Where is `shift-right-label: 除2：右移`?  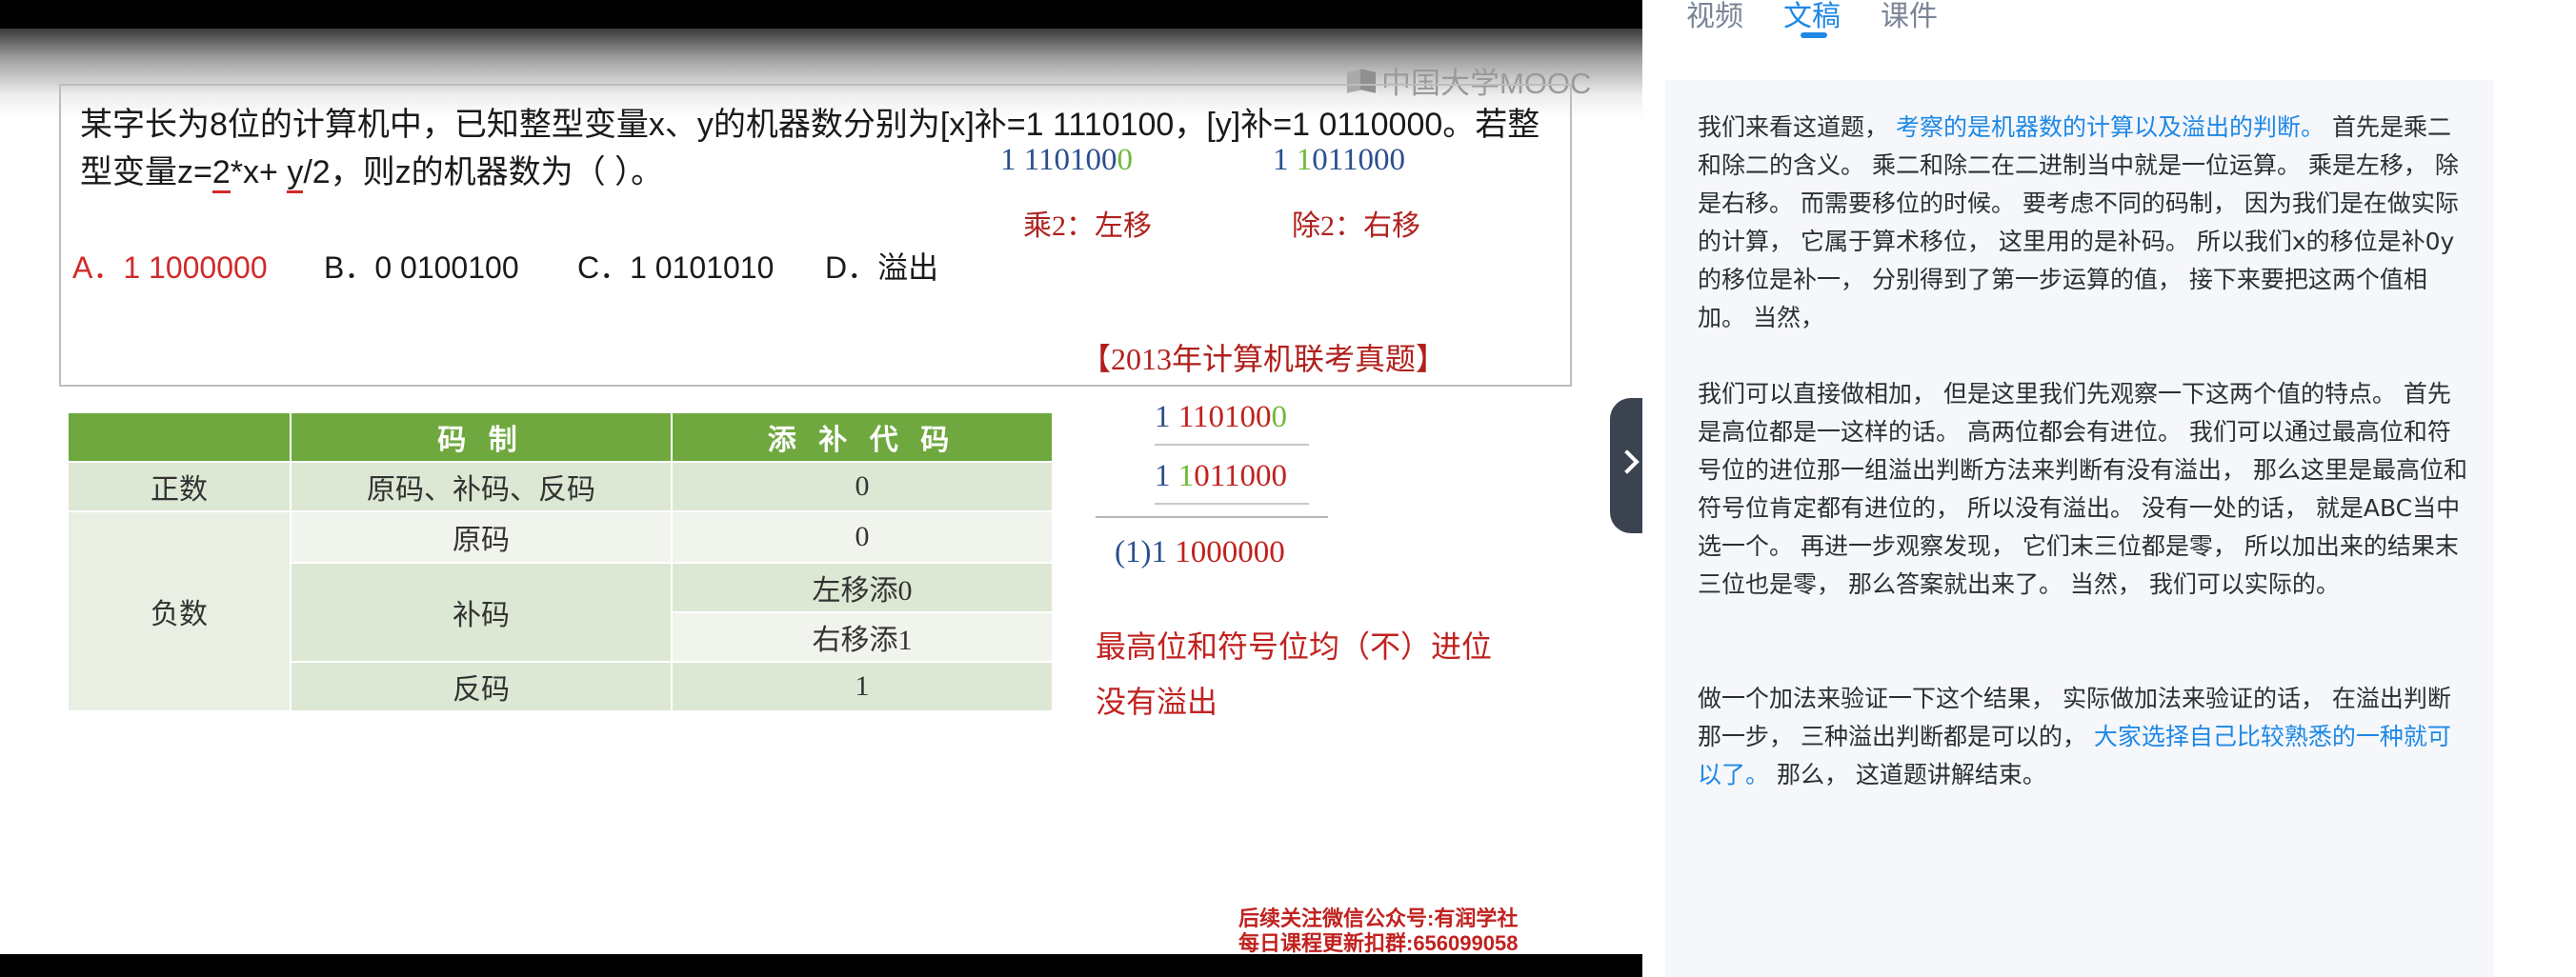 shift-right-label: 除2：右移 is located at coordinates (1356, 226).